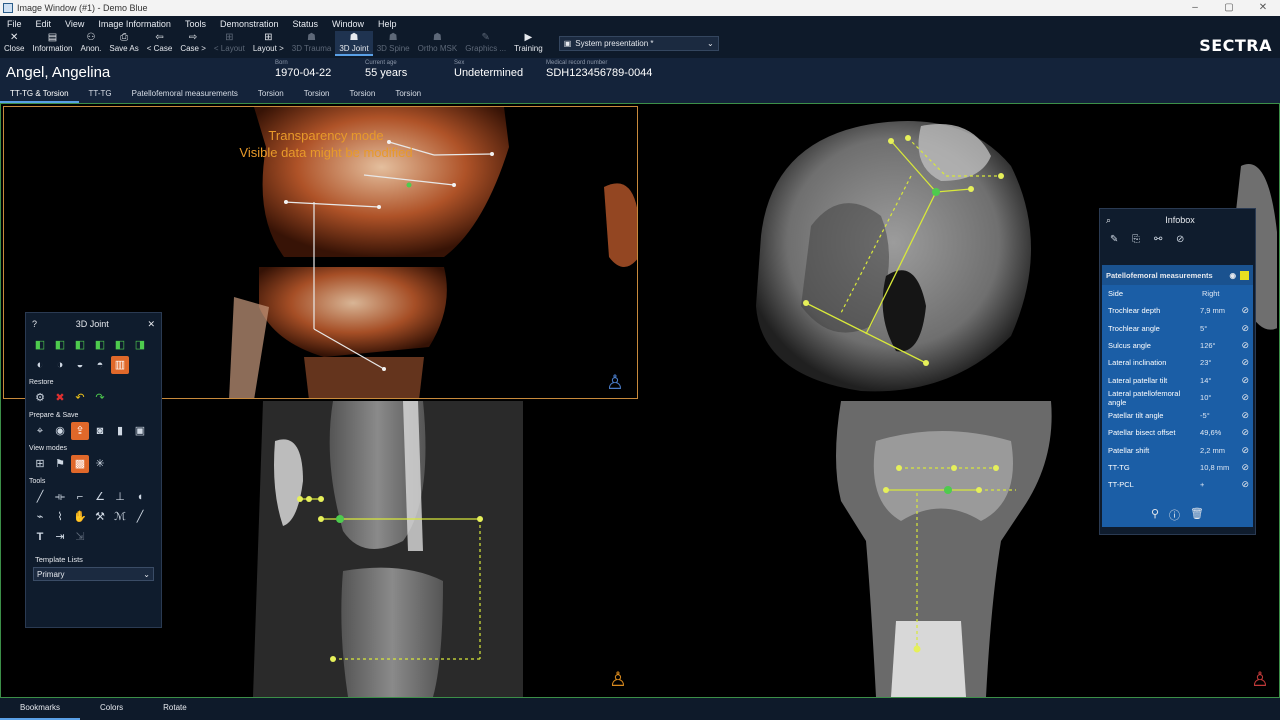 This screenshot has width=1280, height=720. I want to click on orientation-figure-icon: ♙, so click(615, 382).